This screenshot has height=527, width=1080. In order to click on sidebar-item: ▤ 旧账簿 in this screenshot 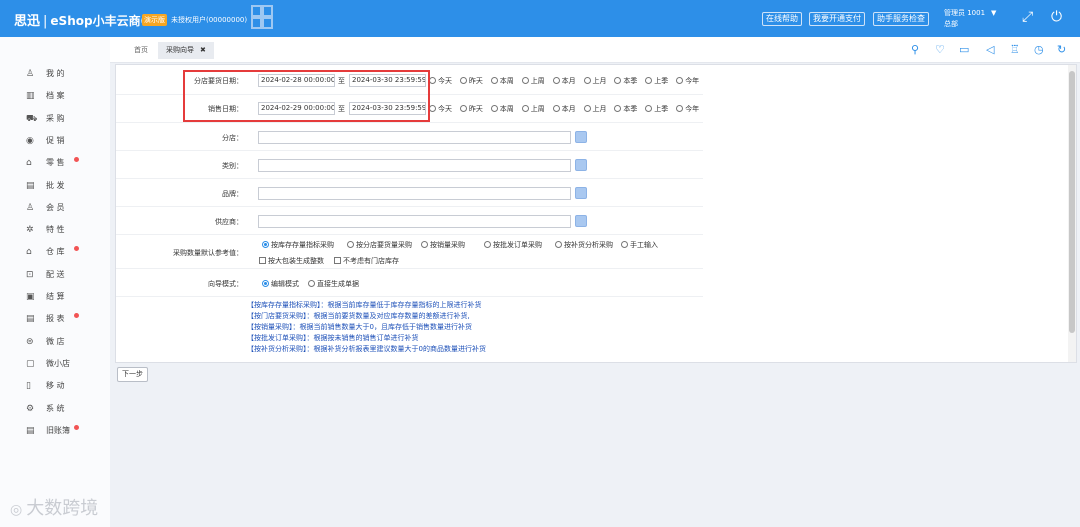, I will do `click(52, 431)`.